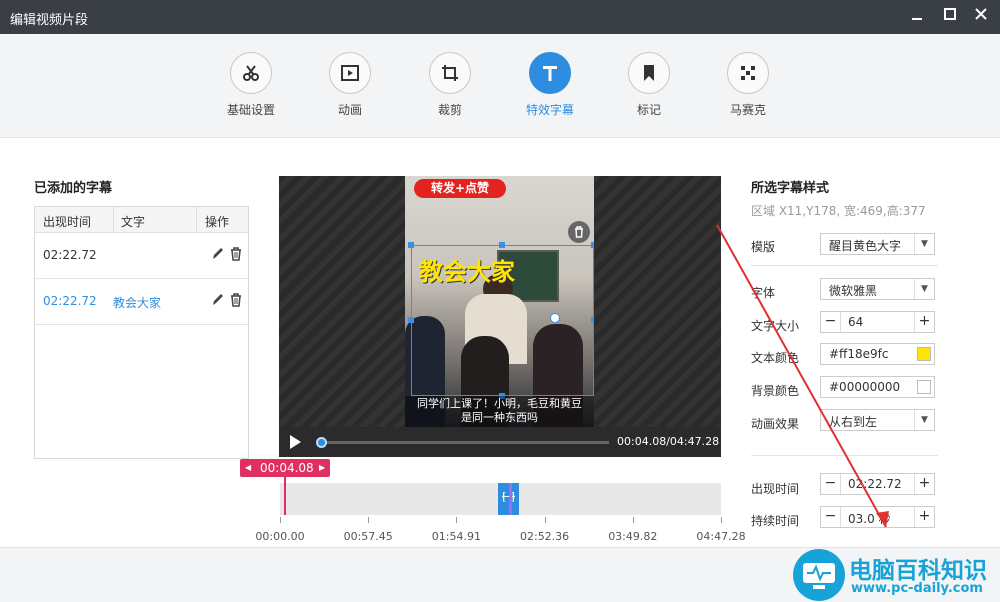 This screenshot has width=1000, height=602. I want to click on minimize-icon, so click(917, 17).